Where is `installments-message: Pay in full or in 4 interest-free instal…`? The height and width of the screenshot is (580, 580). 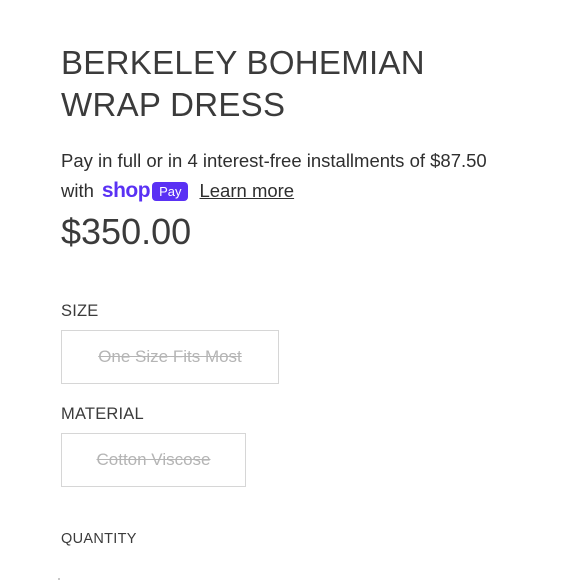 installments-message: Pay in full or in 4 interest-free instal… is located at coordinates (311, 176).